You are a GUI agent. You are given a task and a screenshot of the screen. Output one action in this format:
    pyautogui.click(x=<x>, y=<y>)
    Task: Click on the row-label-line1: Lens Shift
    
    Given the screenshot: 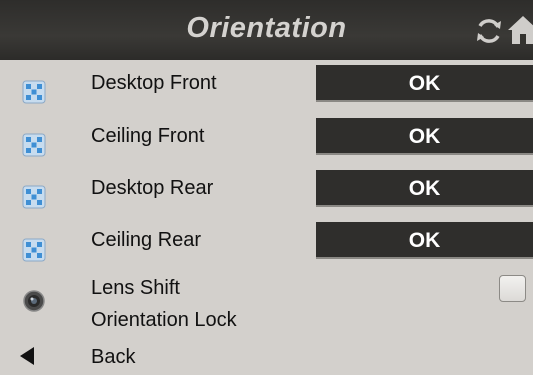 What is the action you would take?
    pyautogui.click(x=135, y=288)
    